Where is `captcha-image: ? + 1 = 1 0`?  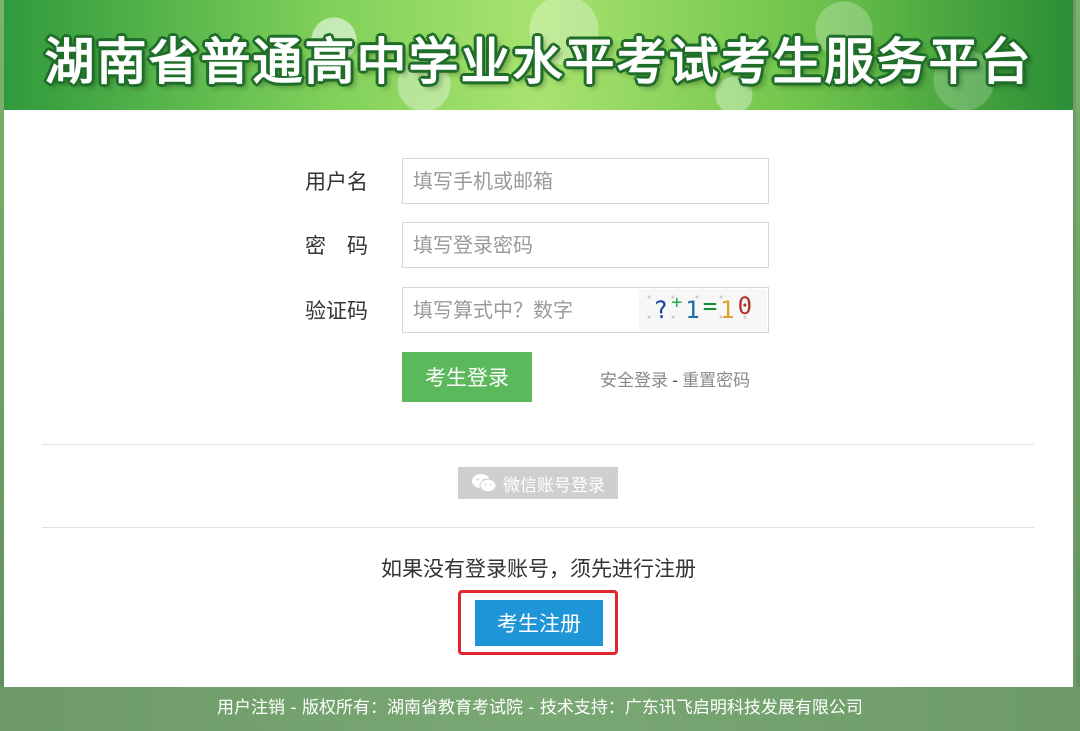
captcha-image: ? + 1 = 1 0 is located at coordinates (703, 310).